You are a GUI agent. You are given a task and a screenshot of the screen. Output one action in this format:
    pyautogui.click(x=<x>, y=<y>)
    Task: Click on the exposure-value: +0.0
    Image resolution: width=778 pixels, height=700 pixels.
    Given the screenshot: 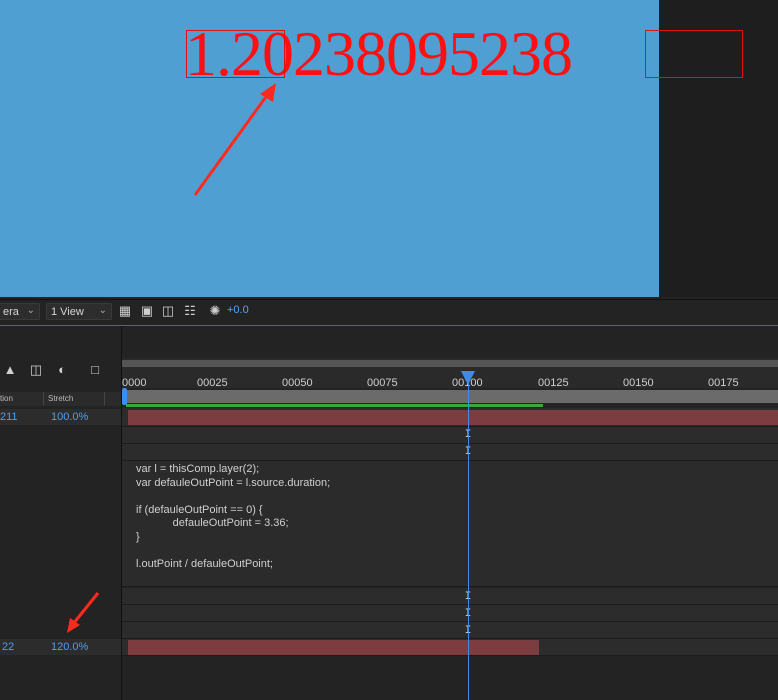 What is the action you would take?
    pyautogui.click(x=238, y=310)
    